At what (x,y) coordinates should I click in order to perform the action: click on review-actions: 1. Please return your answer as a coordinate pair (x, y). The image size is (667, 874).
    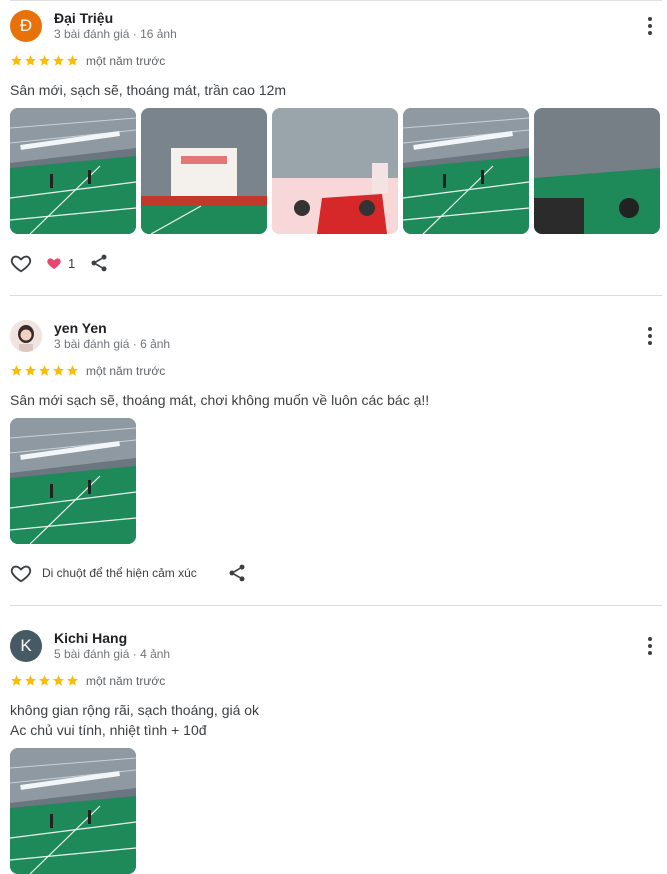
    Looking at the image, I should click on (59, 263).